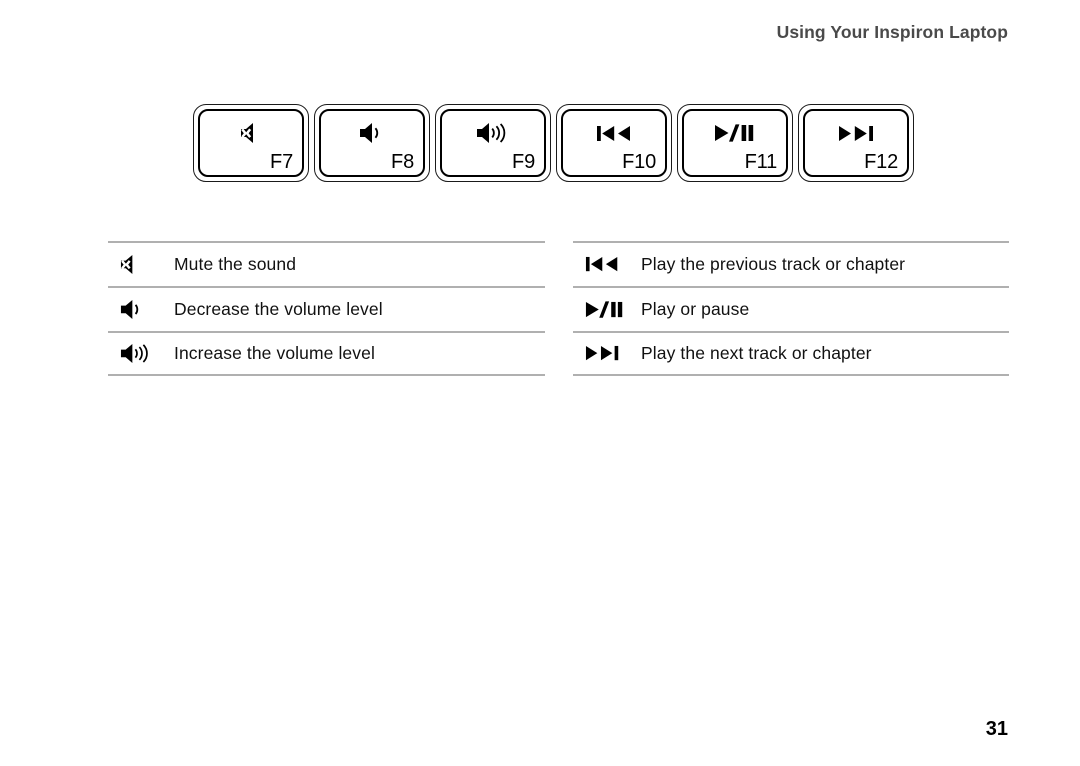  I want to click on key-f11: F11, so click(735, 143).